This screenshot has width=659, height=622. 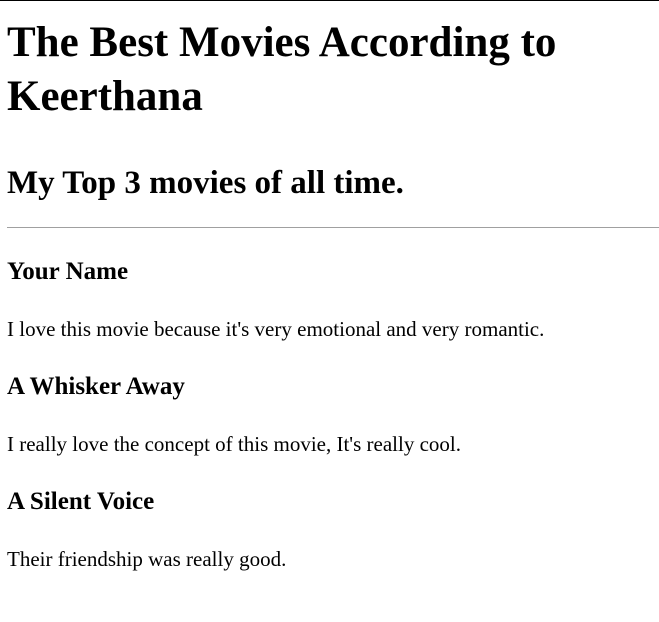 I want to click on movie-description: Their friendship was really good., so click(x=147, y=559).